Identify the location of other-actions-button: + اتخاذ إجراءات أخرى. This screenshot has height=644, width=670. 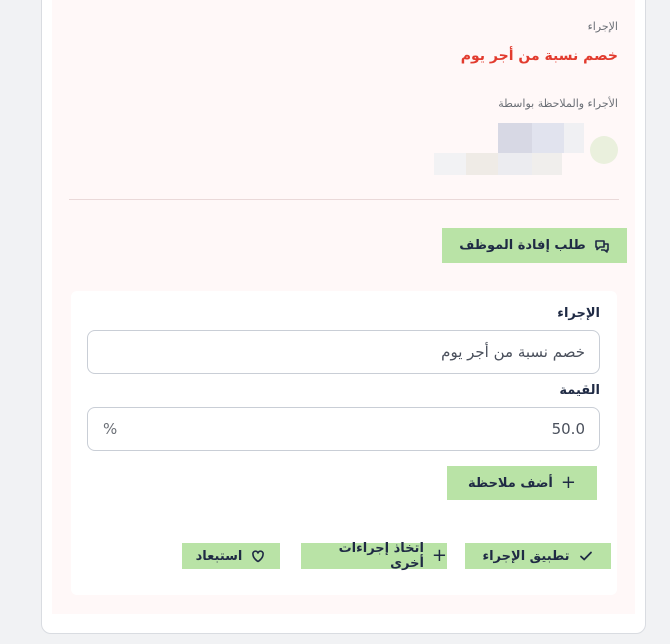
(374, 556).